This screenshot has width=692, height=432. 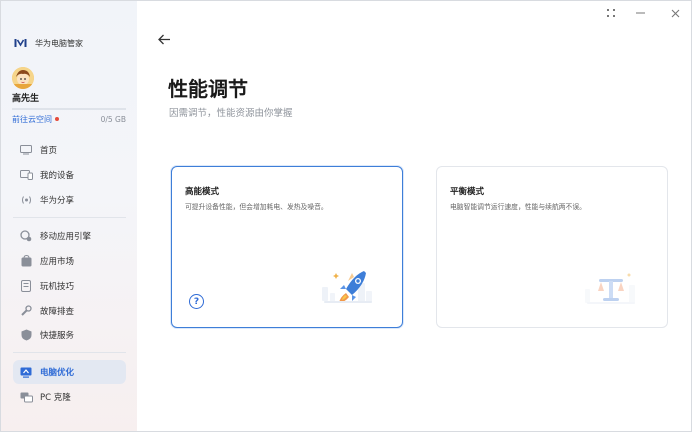 I want to click on avatar, so click(x=23, y=78).